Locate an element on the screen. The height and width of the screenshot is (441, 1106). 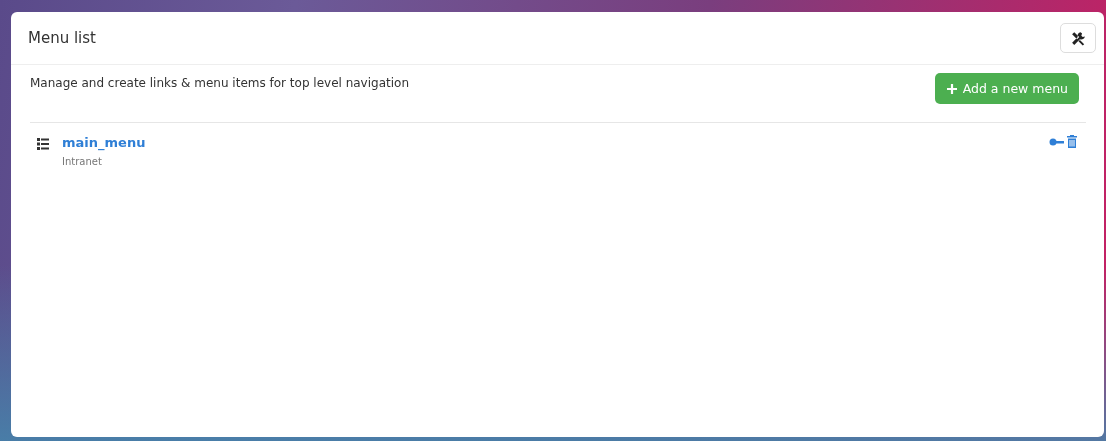
trash-icon is located at coordinates (1072, 141).